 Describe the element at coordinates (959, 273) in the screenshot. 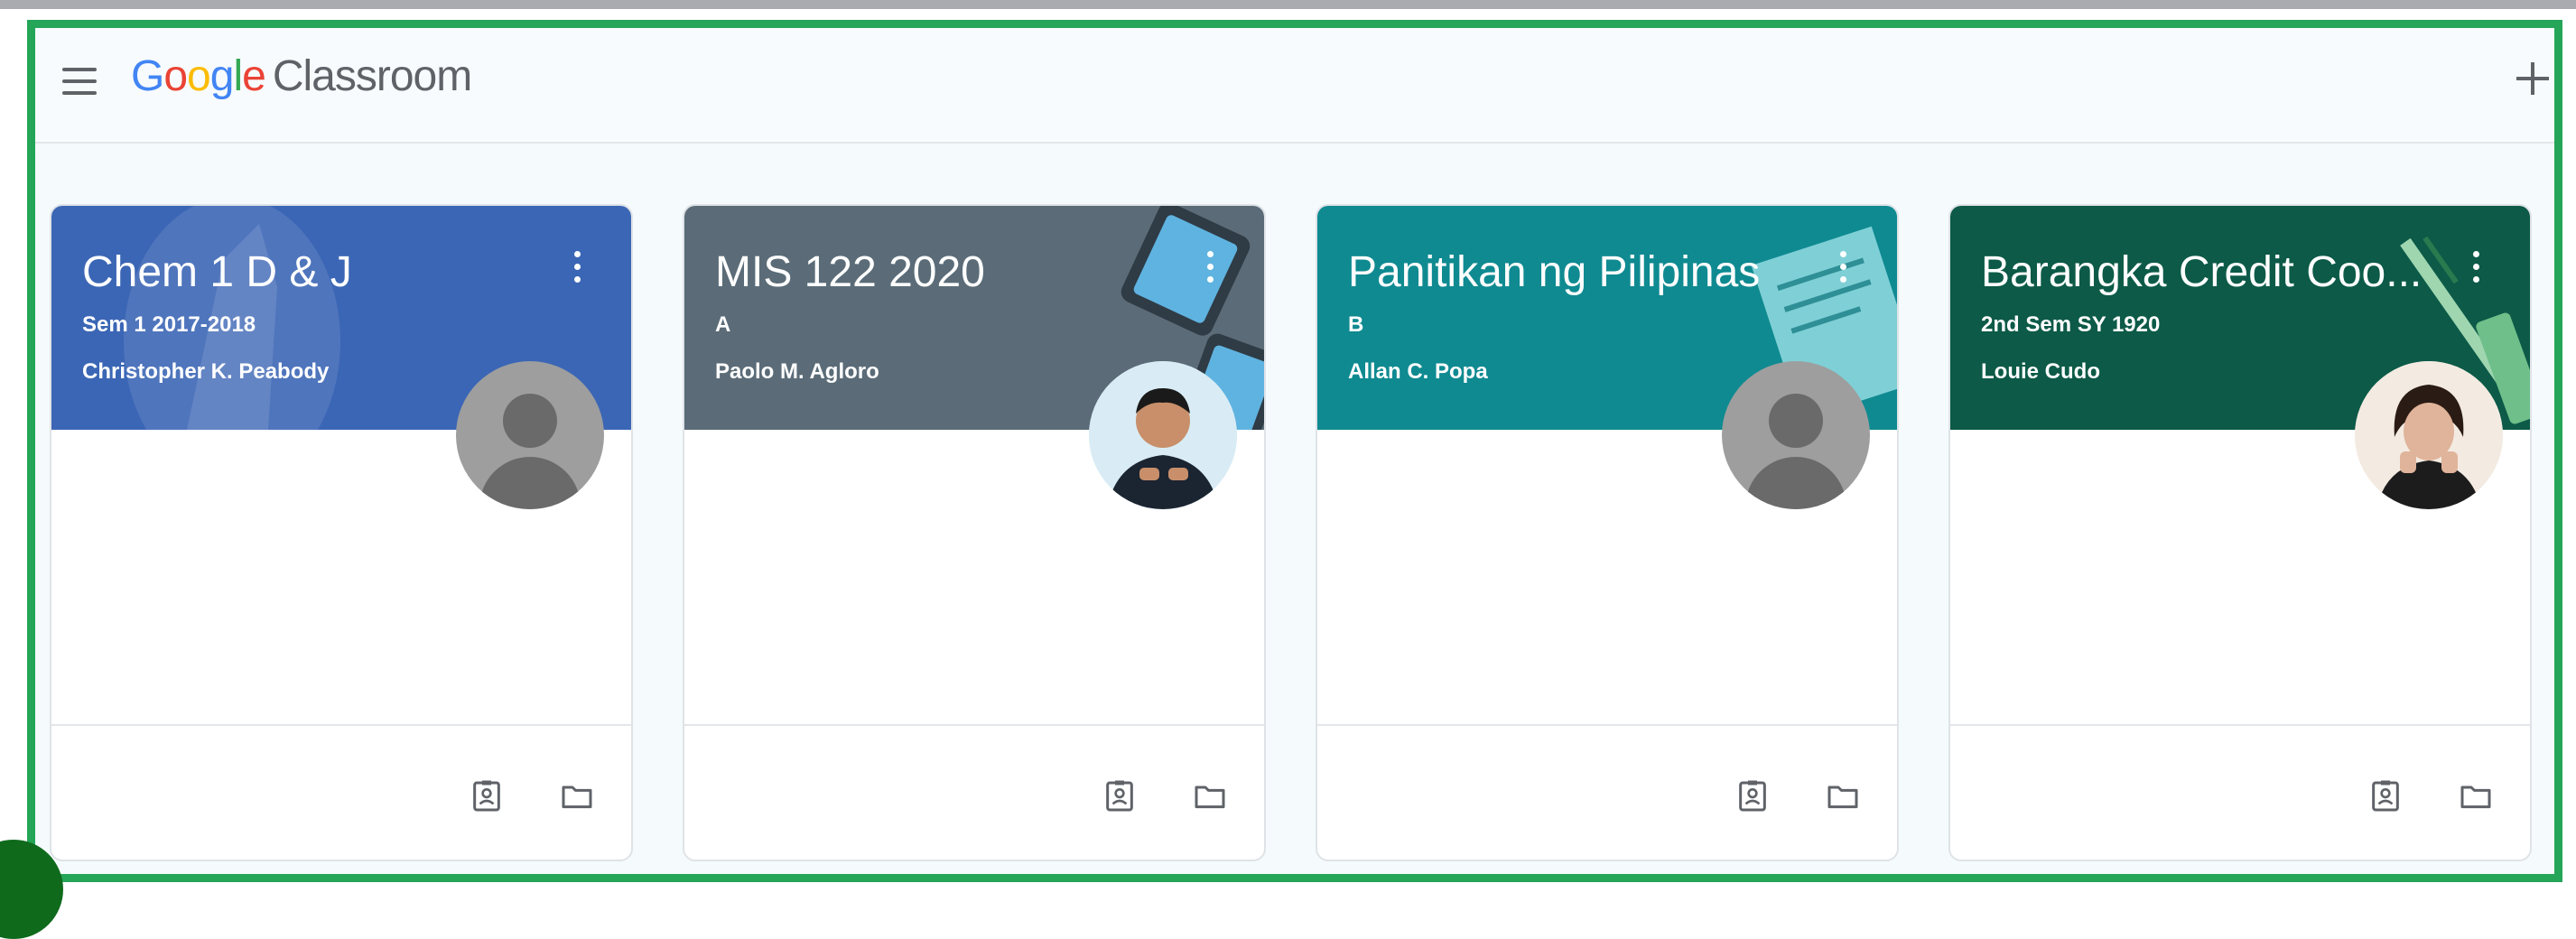

I see `class-title: MIS 122 2020` at that location.